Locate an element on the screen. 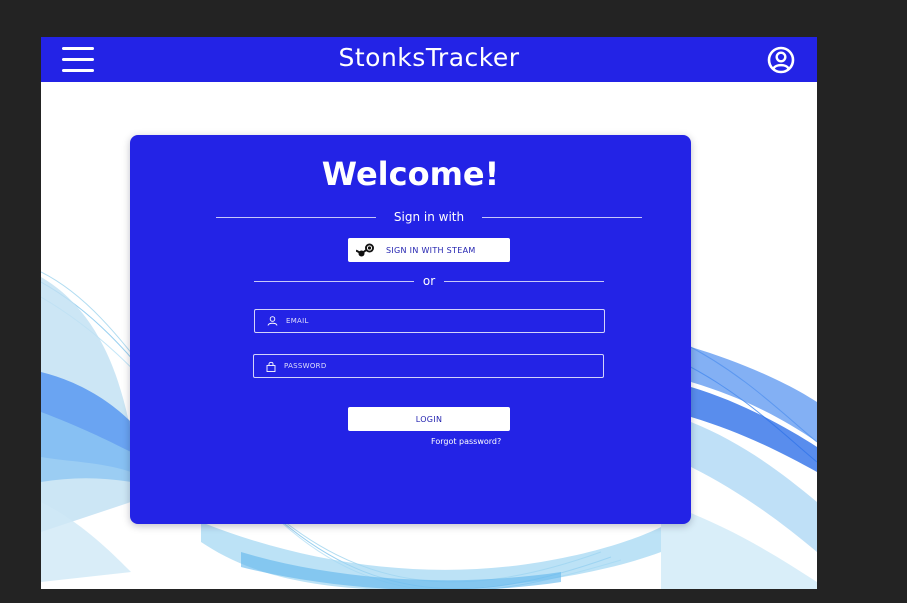  steam-logo-icon is located at coordinates (365, 250).